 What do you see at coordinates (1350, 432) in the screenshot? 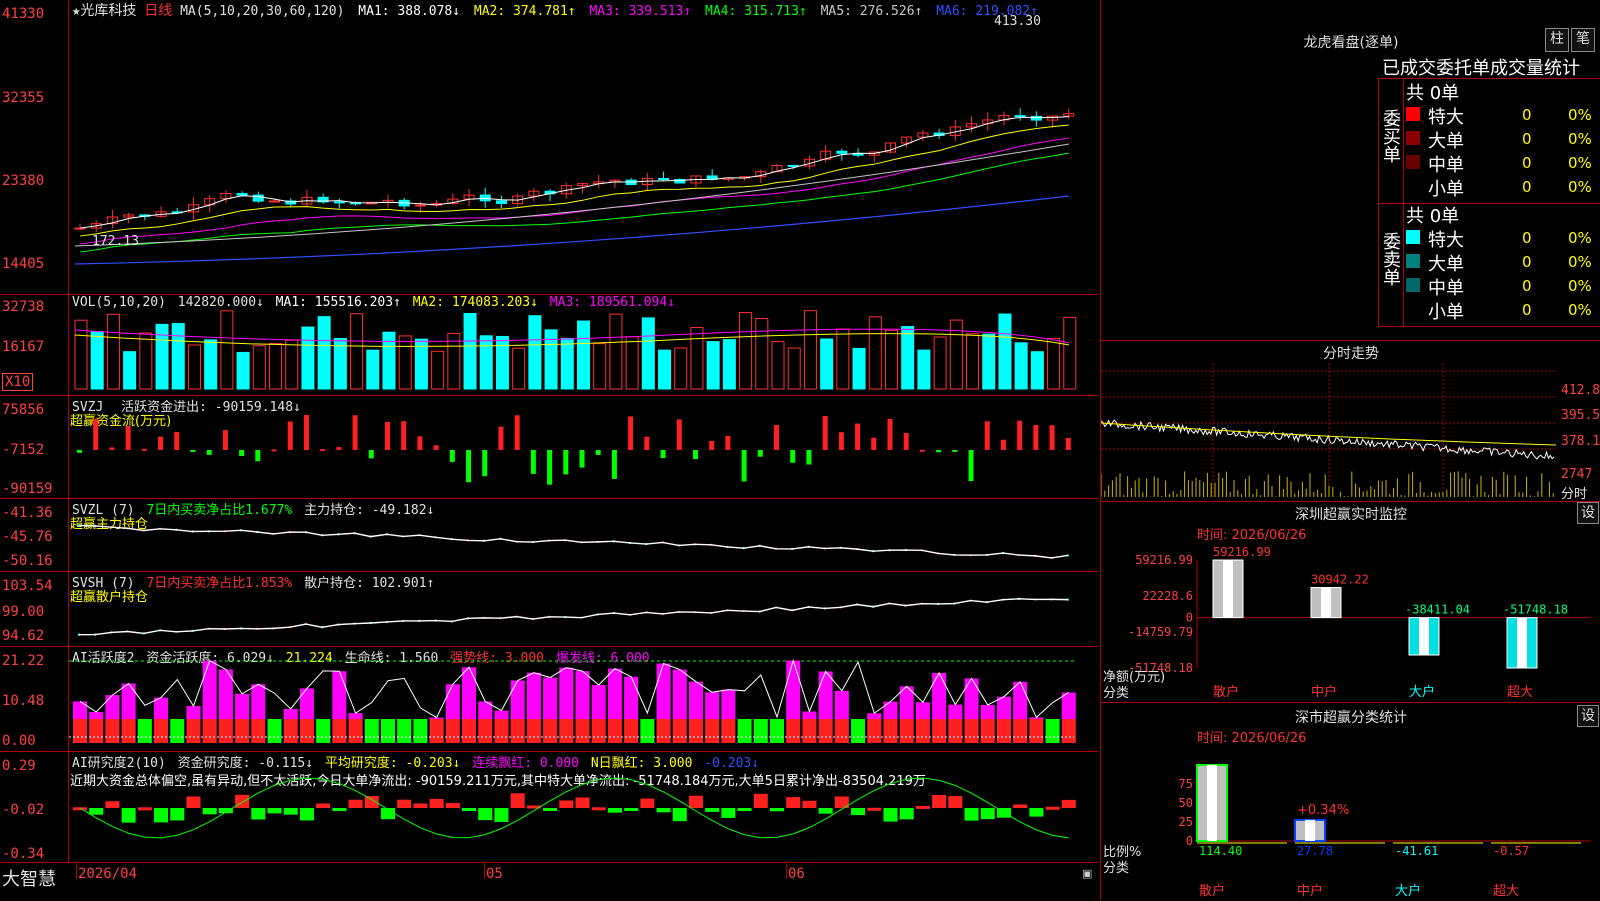
I see `minute-chart` at bounding box center [1350, 432].